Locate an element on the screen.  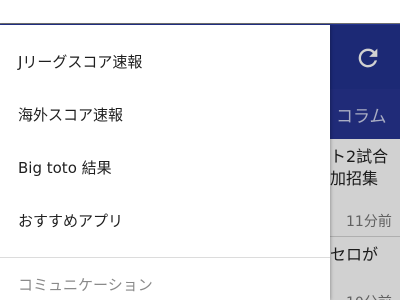
drawer-item-recommended-apps: おすすめアプリ is located at coordinates (165, 220).